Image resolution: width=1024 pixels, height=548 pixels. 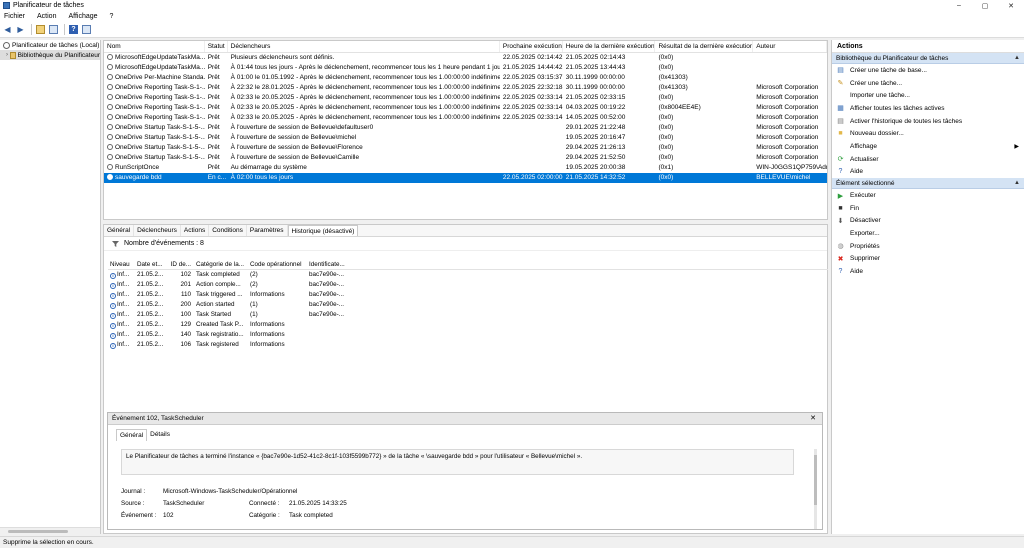 I want to click on menu-affichage: Affichage, so click(x=82, y=16).